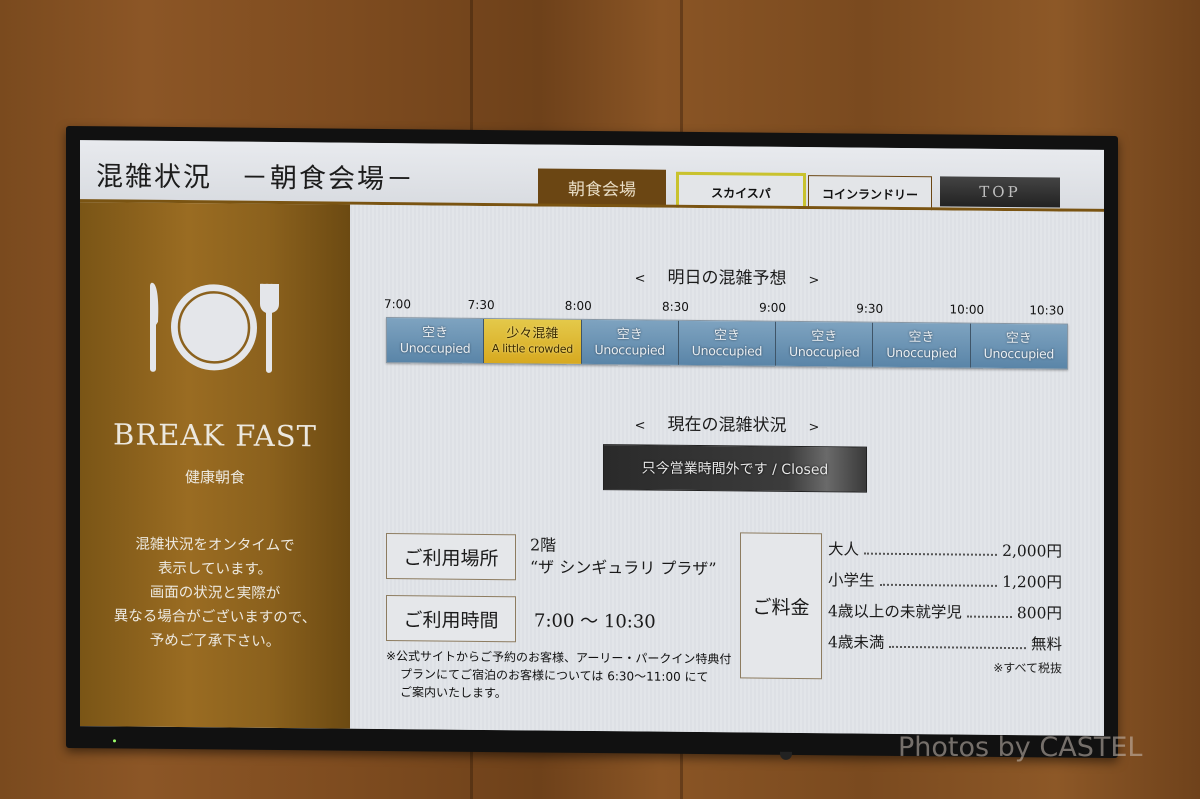 The width and height of the screenshot is (1200, 799). What do you see at coordinates (578, 305) in the screenshot?
I see `time-label: 8:00` at bounding box center [578, 305].